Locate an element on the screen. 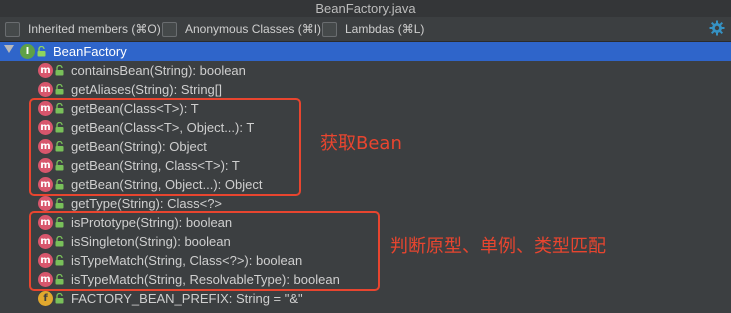 This screenshot has width=731, height=313. getbean-highlight-box is located at coordinates (165, 147).